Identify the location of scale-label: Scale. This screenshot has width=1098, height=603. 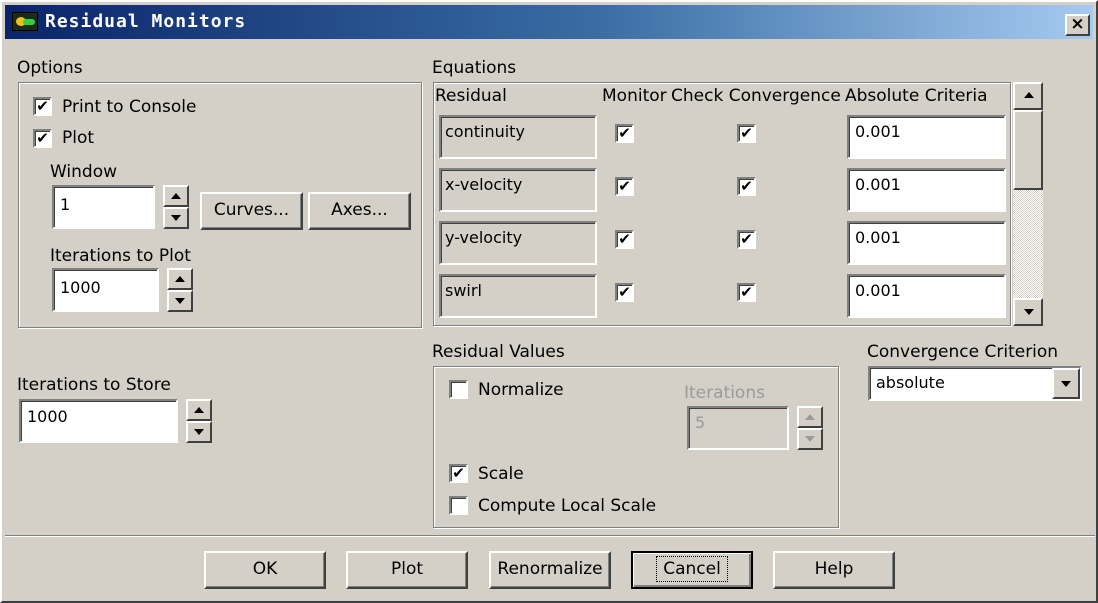
(501, 474).